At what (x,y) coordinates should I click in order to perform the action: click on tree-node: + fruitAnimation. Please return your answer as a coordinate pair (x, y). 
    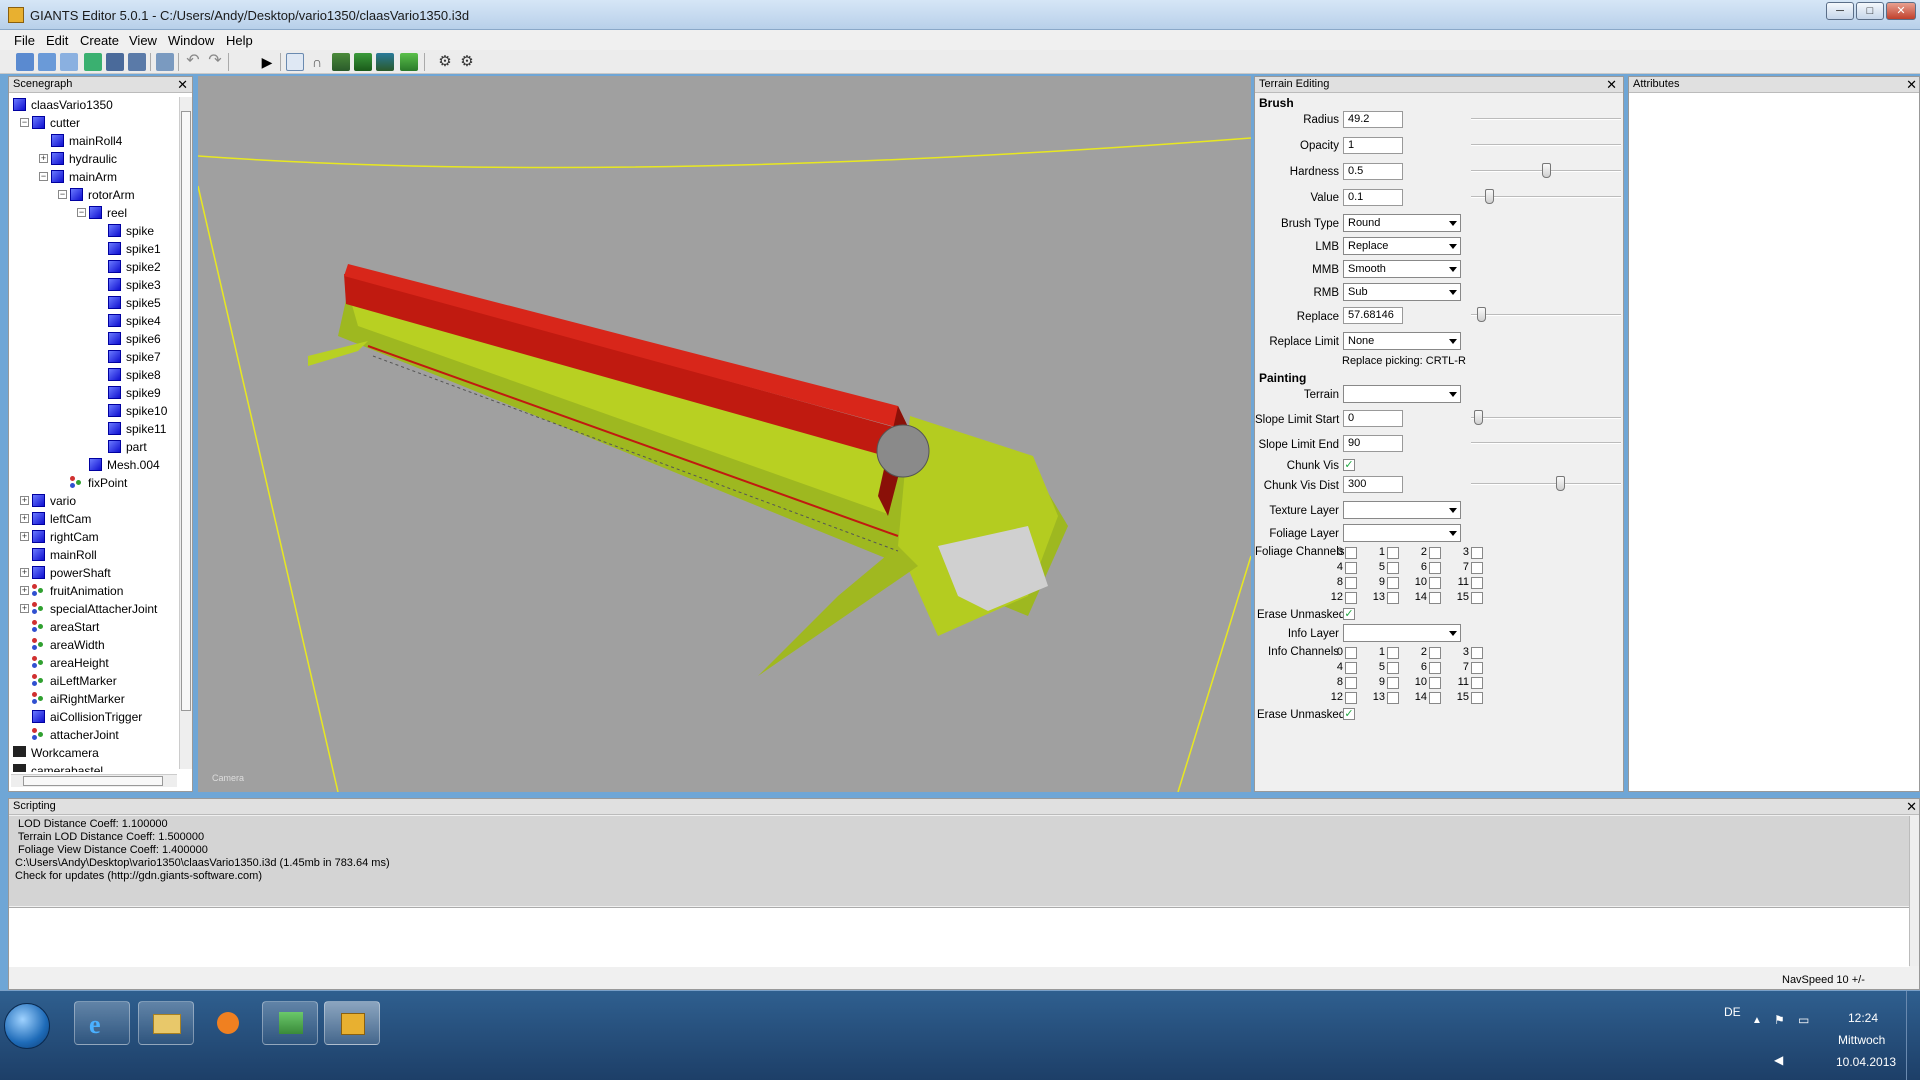
    Looking at the image, I should click on (93, 591).